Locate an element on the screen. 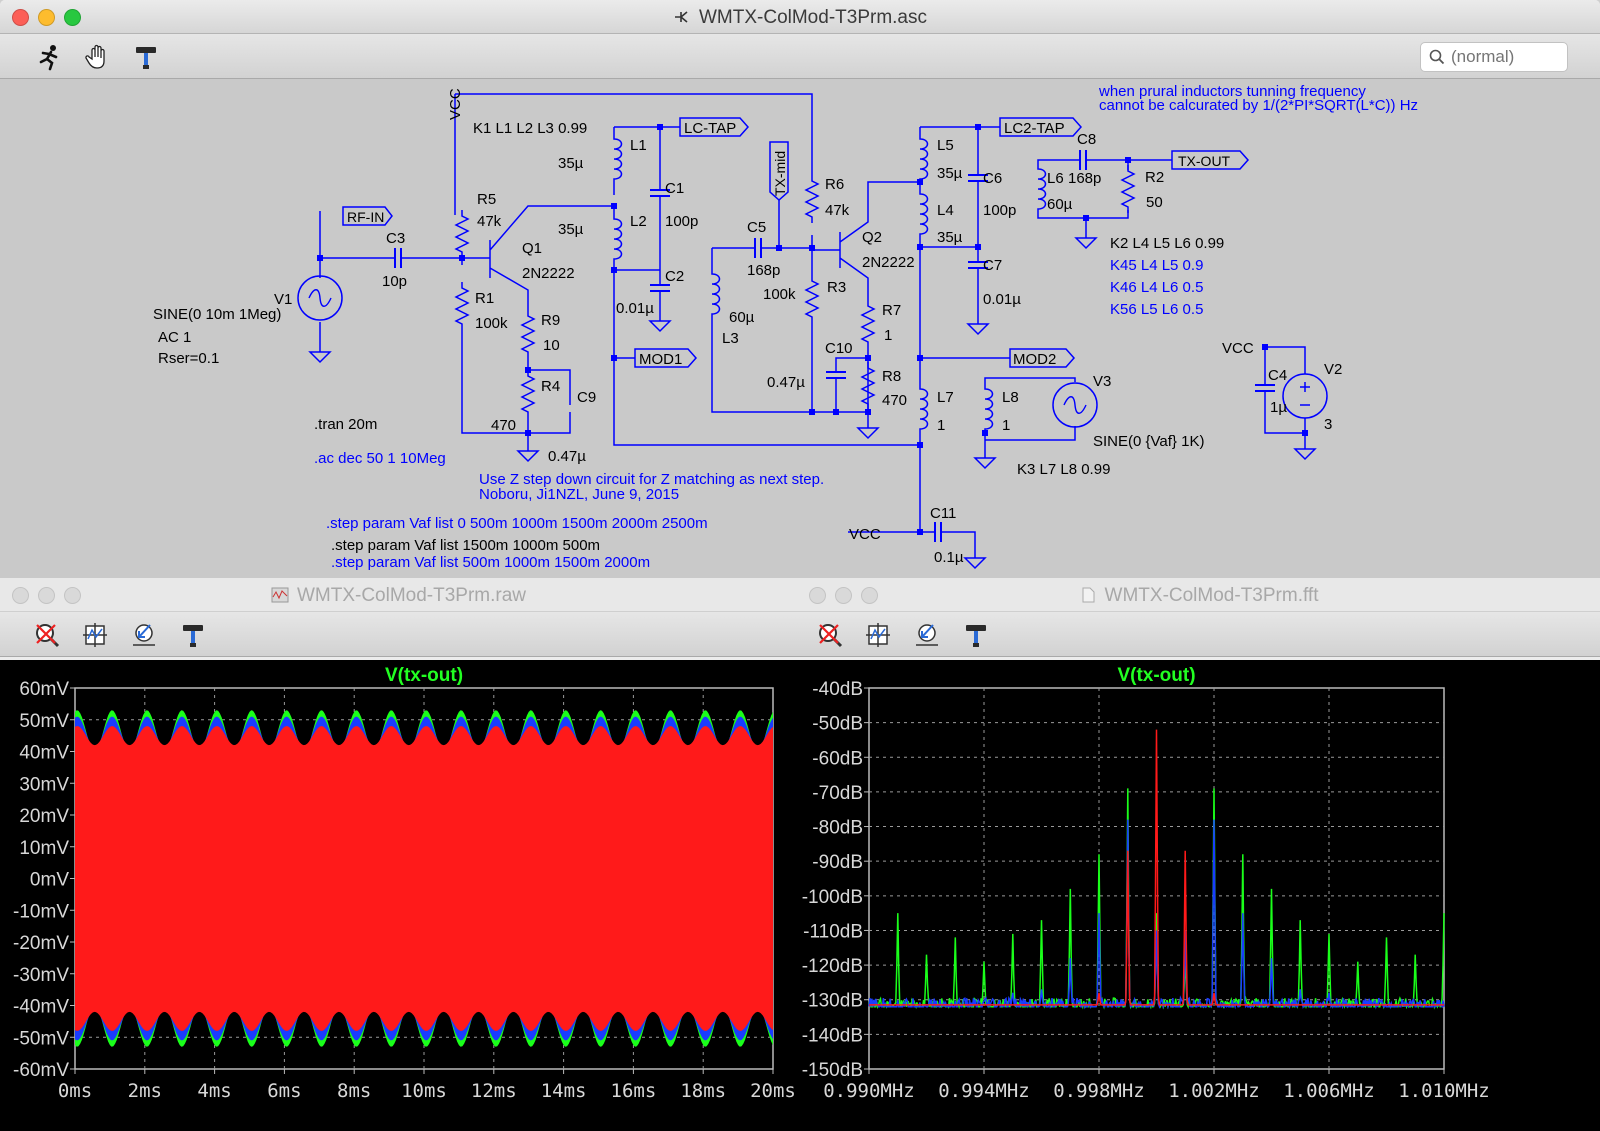 This screenshot has width=1600, height=1131. y-tick-label: 20mV is located at coordinates (44, 816).